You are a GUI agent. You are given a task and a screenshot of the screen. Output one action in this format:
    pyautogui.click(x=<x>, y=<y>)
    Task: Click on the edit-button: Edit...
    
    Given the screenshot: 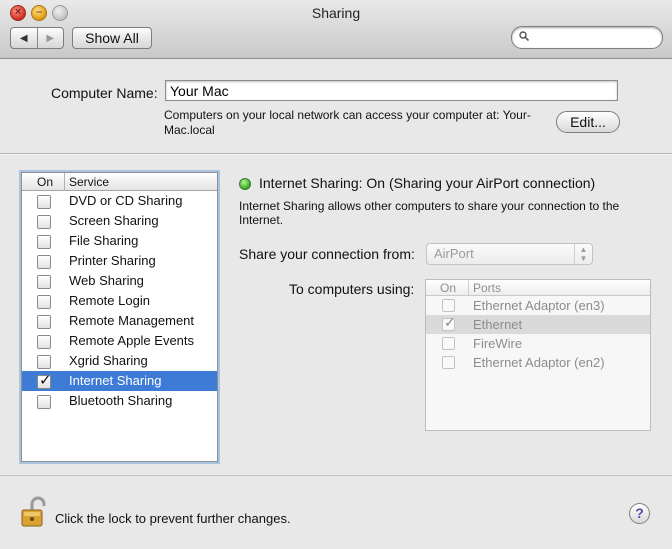 What is the action you would take?
    pyautogui.click(x=588, y=122)
    